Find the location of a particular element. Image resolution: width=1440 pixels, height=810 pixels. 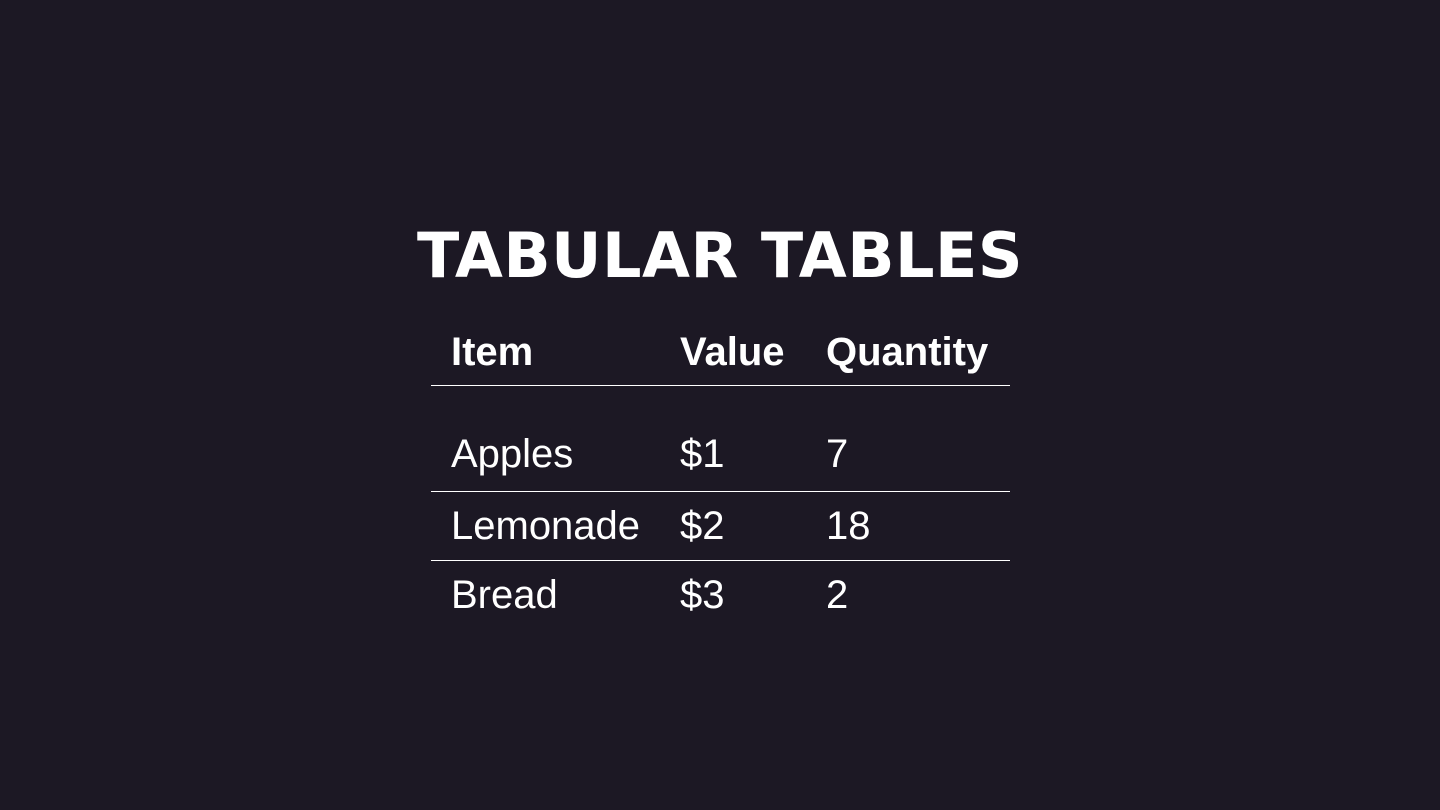

table-header-row: Item Value Quantity is located at coordinates (720, 353).